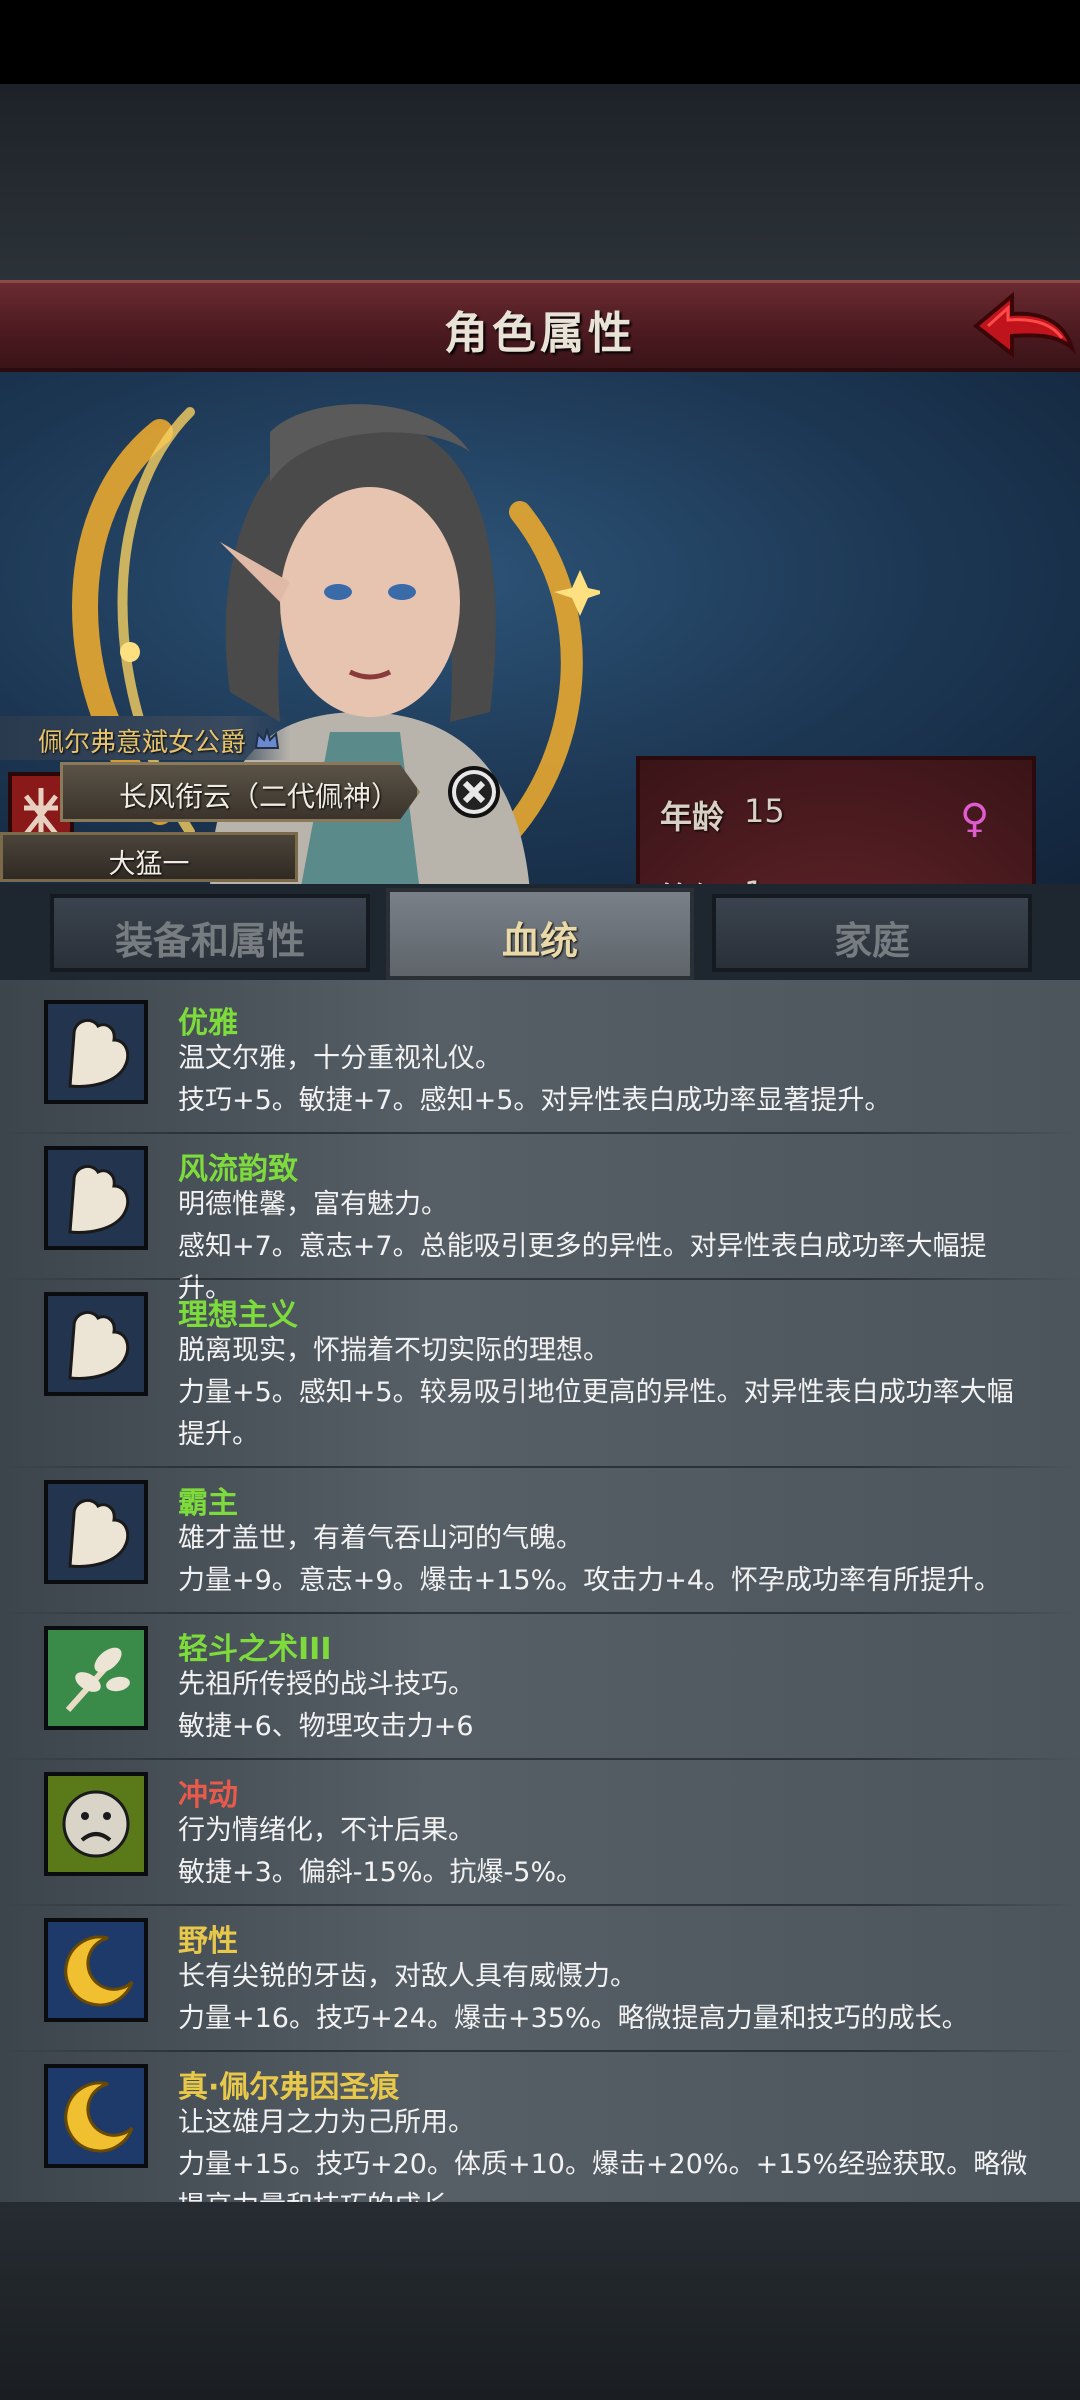  Describe the element at coordinates (259, 796) in the screenshot. I see `character-name: 长风衔云（二代佩神）` at that location.